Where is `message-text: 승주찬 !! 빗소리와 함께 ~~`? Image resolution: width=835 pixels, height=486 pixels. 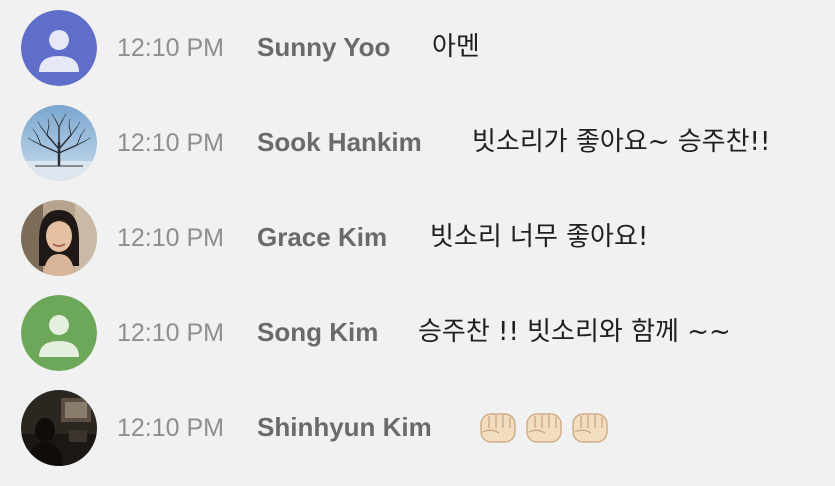
message-text: 승주찬 !! 빗소리와 함께 ~~ is located at coordinates (574, 332).